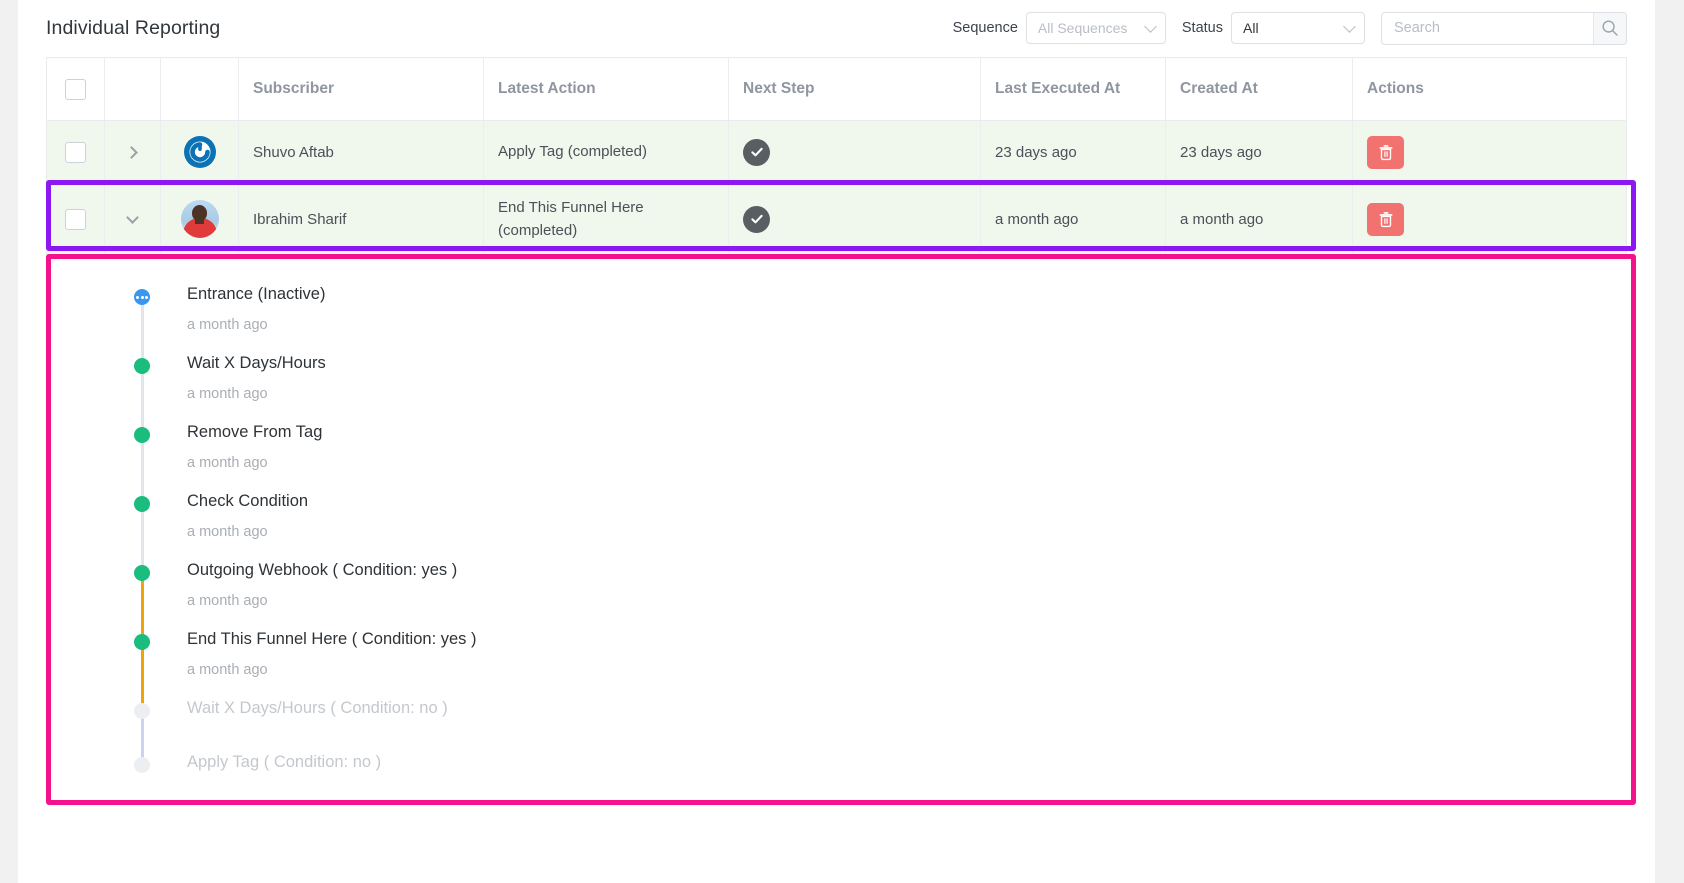 This screenshot has width=1684, height=883. I want to click on sequence-filter-select: All Sequences, so click(1095, 28).